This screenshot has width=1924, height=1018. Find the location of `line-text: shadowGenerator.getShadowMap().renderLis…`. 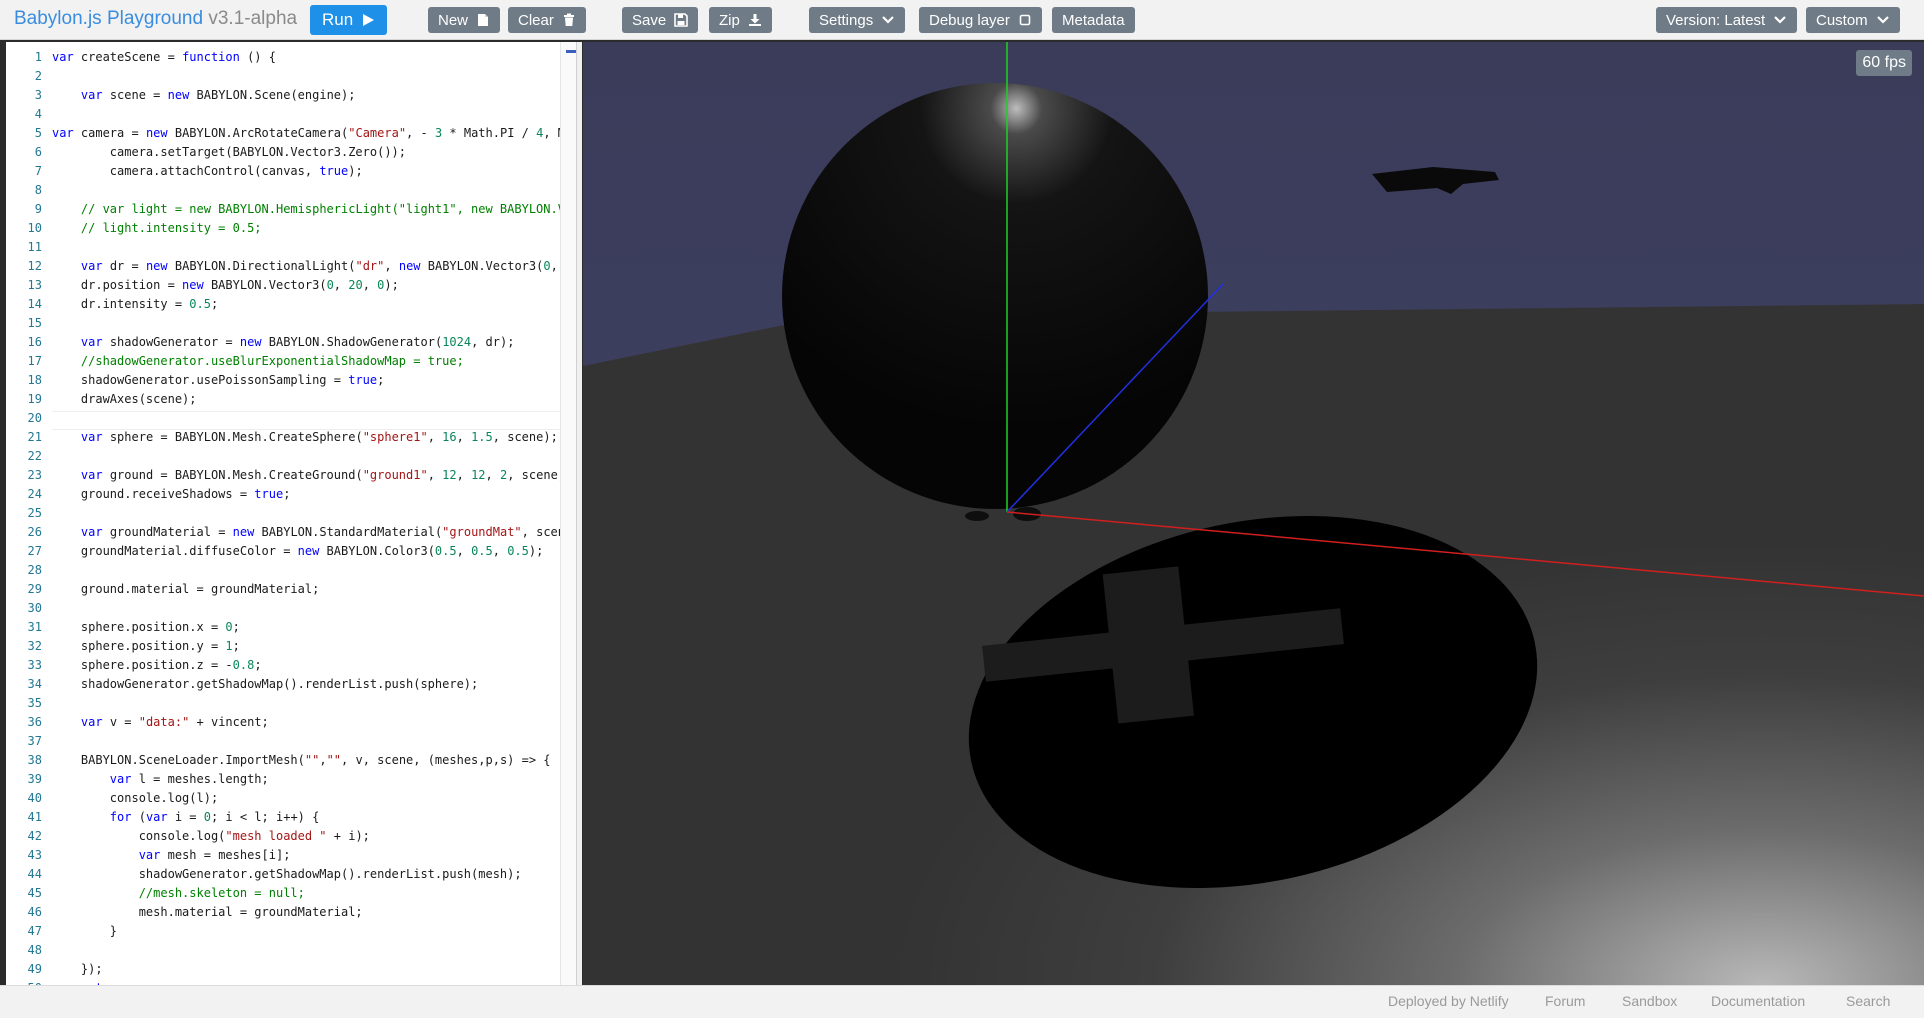

line-text: shadowGenerator.getShadowMap().renderLis… is located at coordinates (287, 874).